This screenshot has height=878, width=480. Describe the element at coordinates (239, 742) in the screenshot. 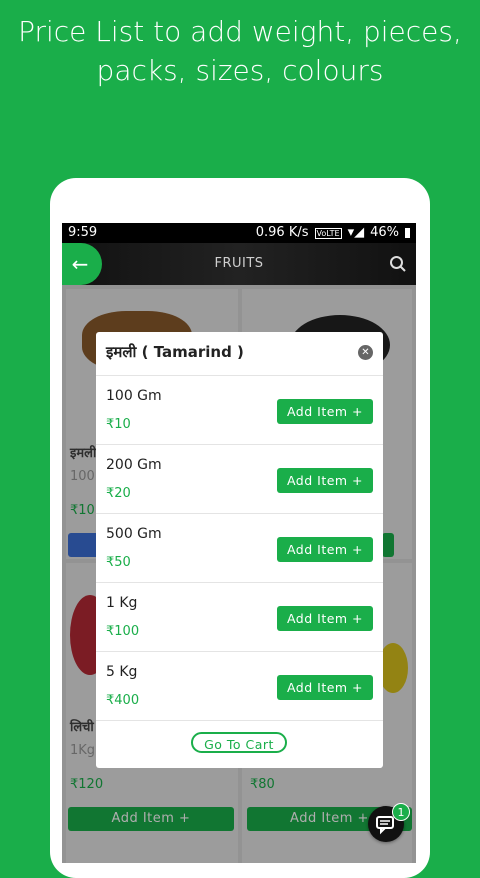

I see `go-to-cart-button: Go To Cart` at that location.